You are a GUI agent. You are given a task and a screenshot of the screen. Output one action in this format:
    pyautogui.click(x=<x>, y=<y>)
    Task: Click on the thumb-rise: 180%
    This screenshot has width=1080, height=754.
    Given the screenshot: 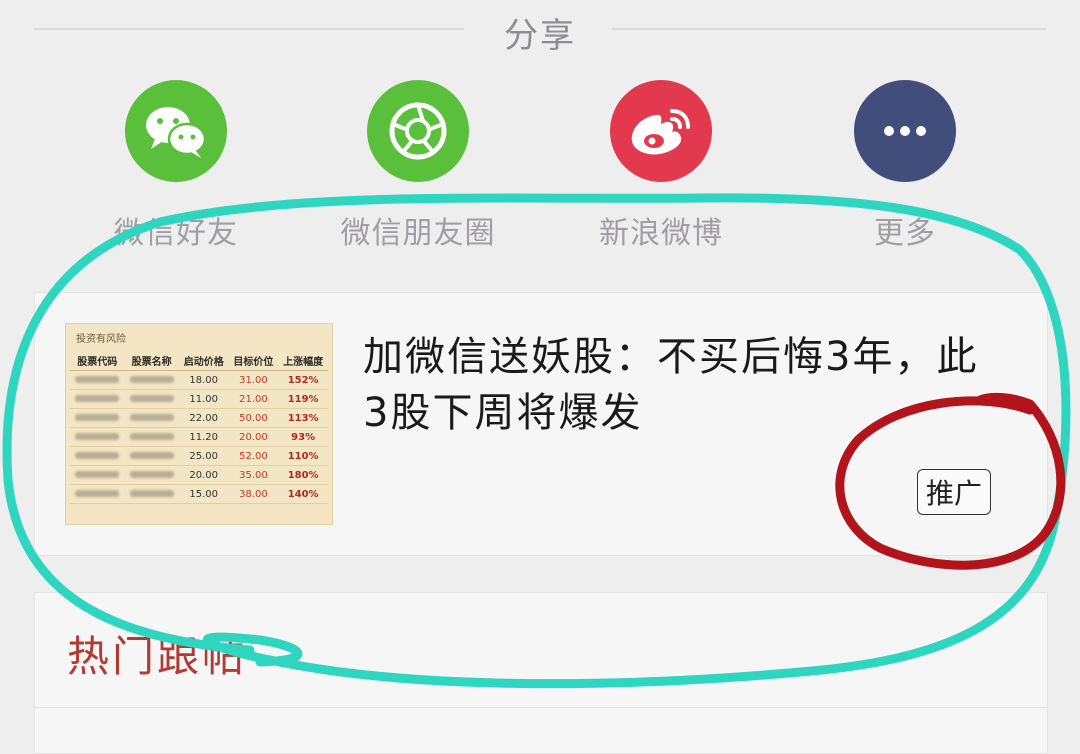 What is the action you would take?
    pyautogui.click(x=303, y=475)
    